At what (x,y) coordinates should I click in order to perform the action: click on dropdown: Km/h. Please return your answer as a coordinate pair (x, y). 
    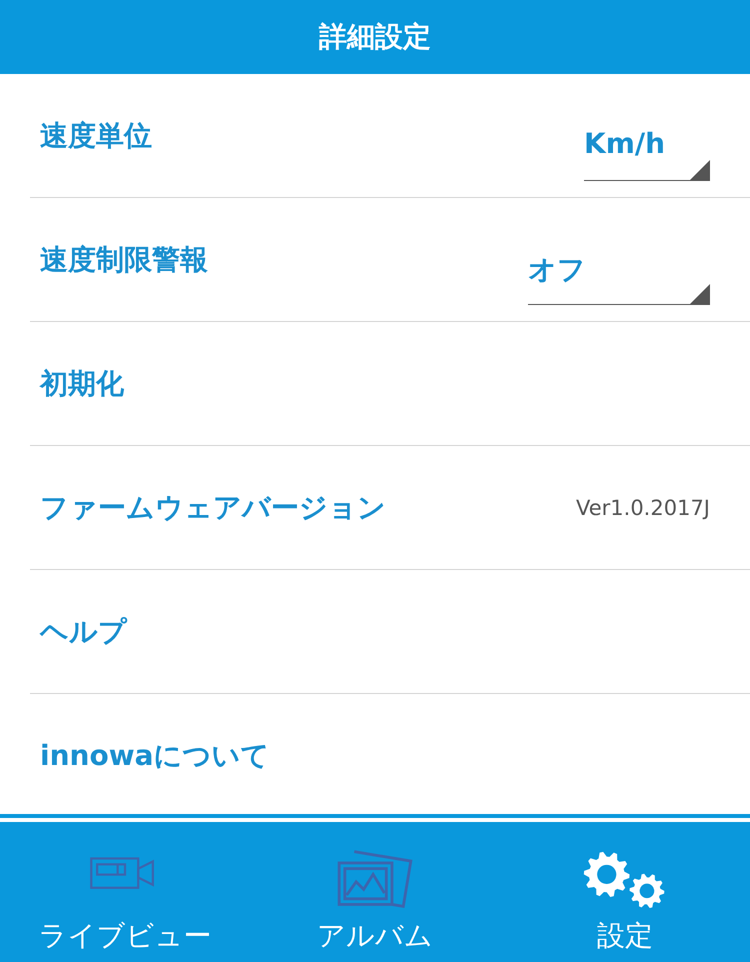
    Looking at the image, I should click on (647, 152).